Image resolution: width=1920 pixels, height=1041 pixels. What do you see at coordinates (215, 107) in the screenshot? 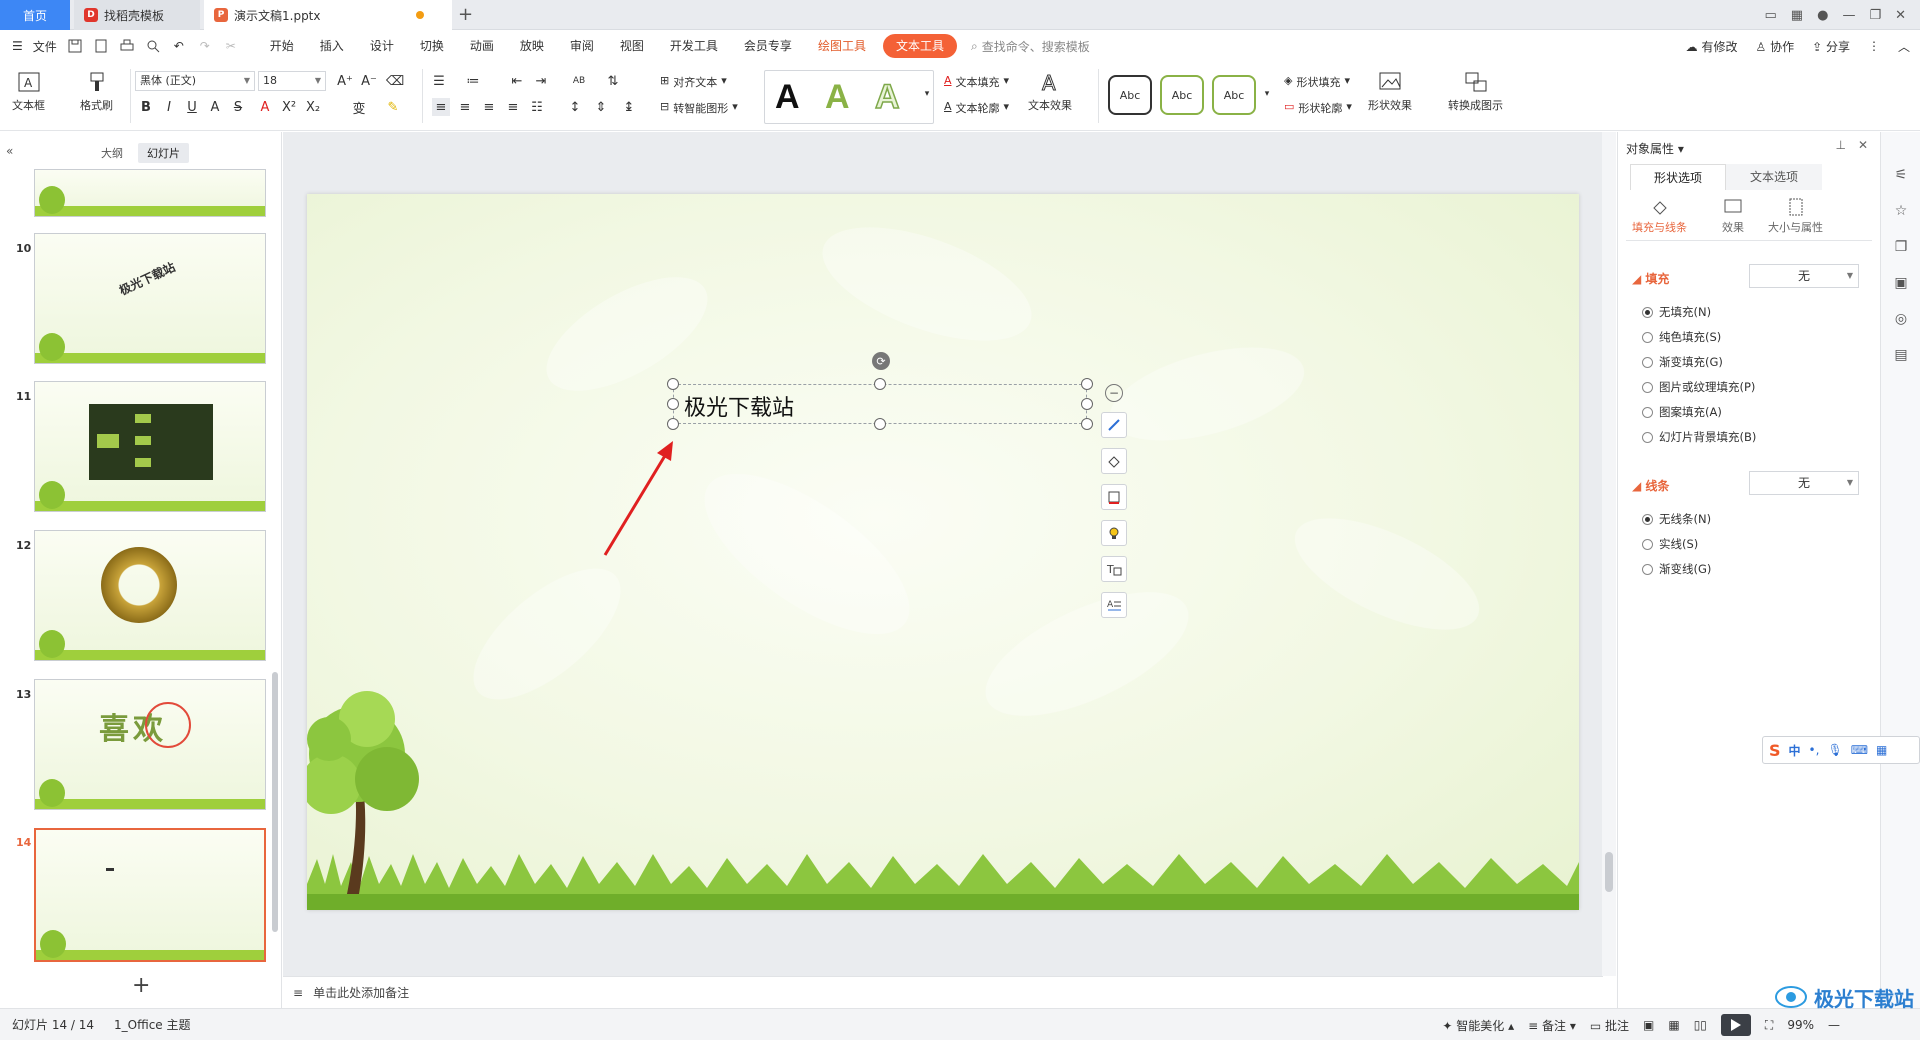
I see `shadow-text-icon: A` at bounding box center [215, 107].